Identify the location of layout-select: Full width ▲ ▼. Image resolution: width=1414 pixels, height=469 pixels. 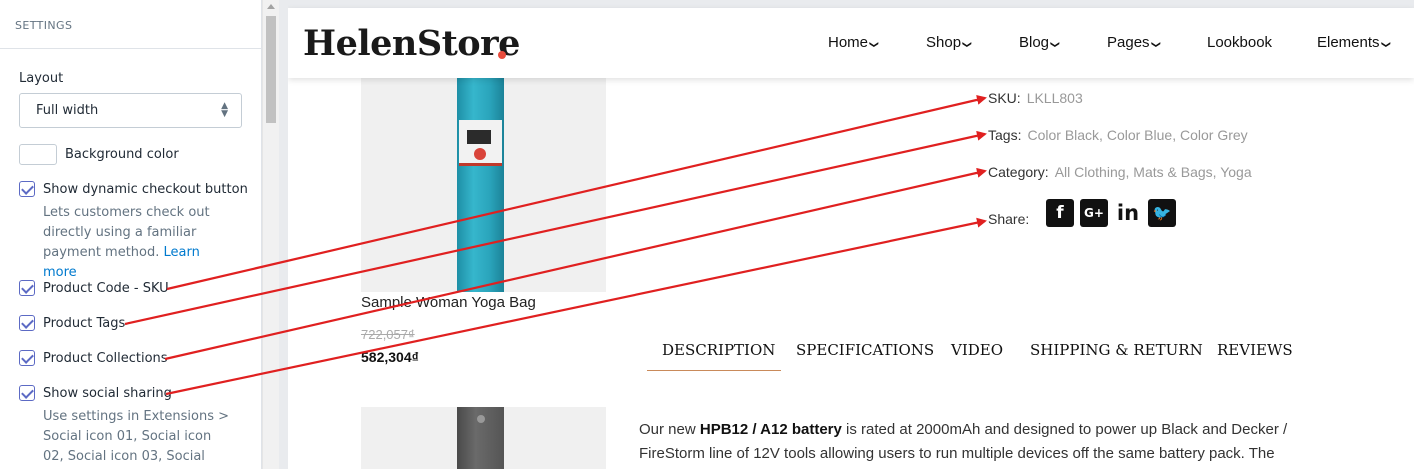
(130, 110).